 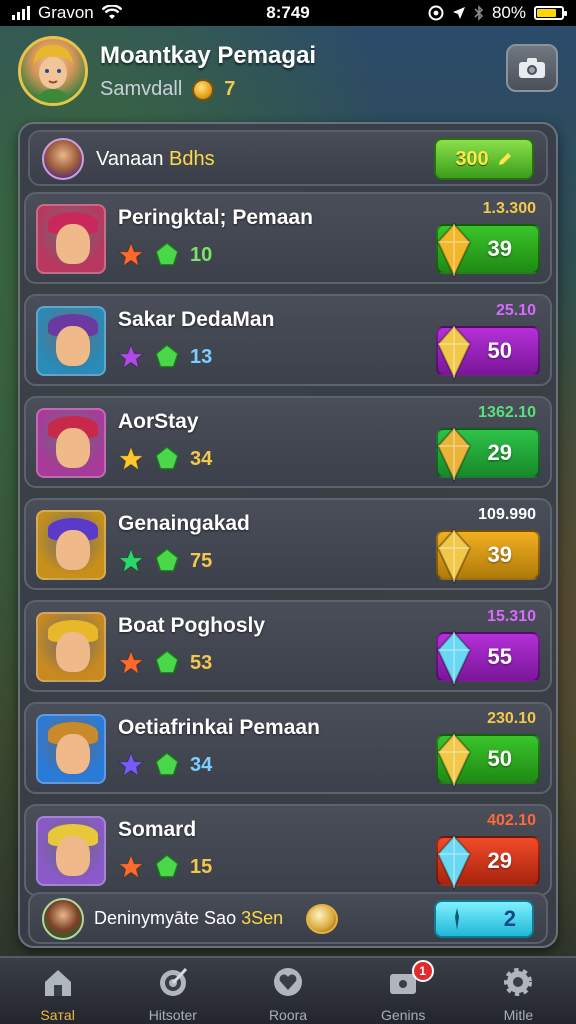 What do you see at coordinates (509, 918) in the screenshot?
I see `footer-button-value: 2` at bounding box center [509, 918].